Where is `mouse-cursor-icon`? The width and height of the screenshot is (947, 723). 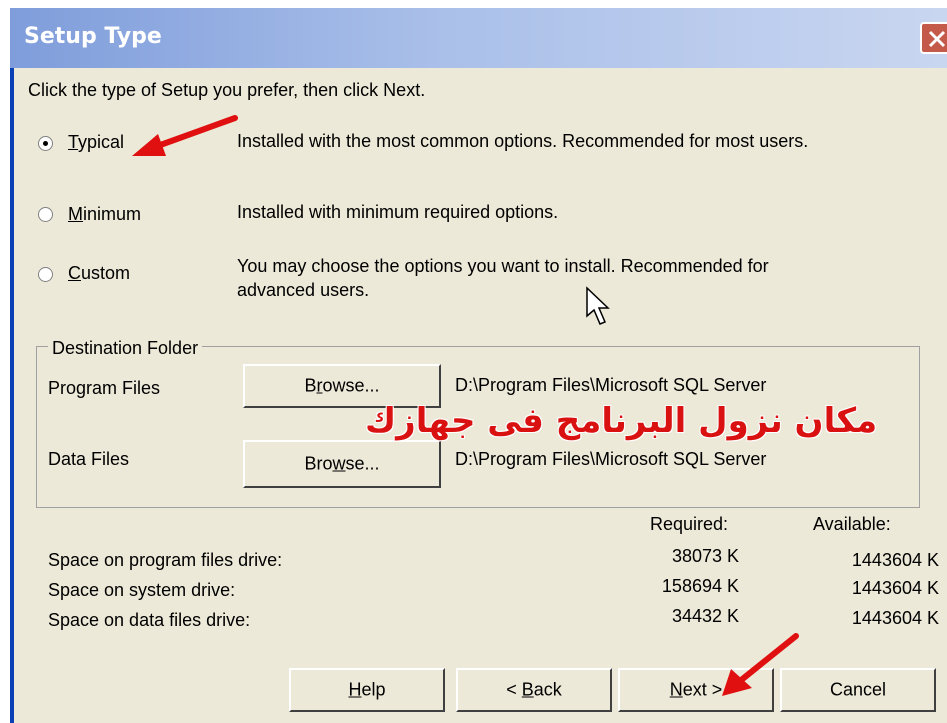 mouse-cursor-icon is located at coordinates (598, 305).